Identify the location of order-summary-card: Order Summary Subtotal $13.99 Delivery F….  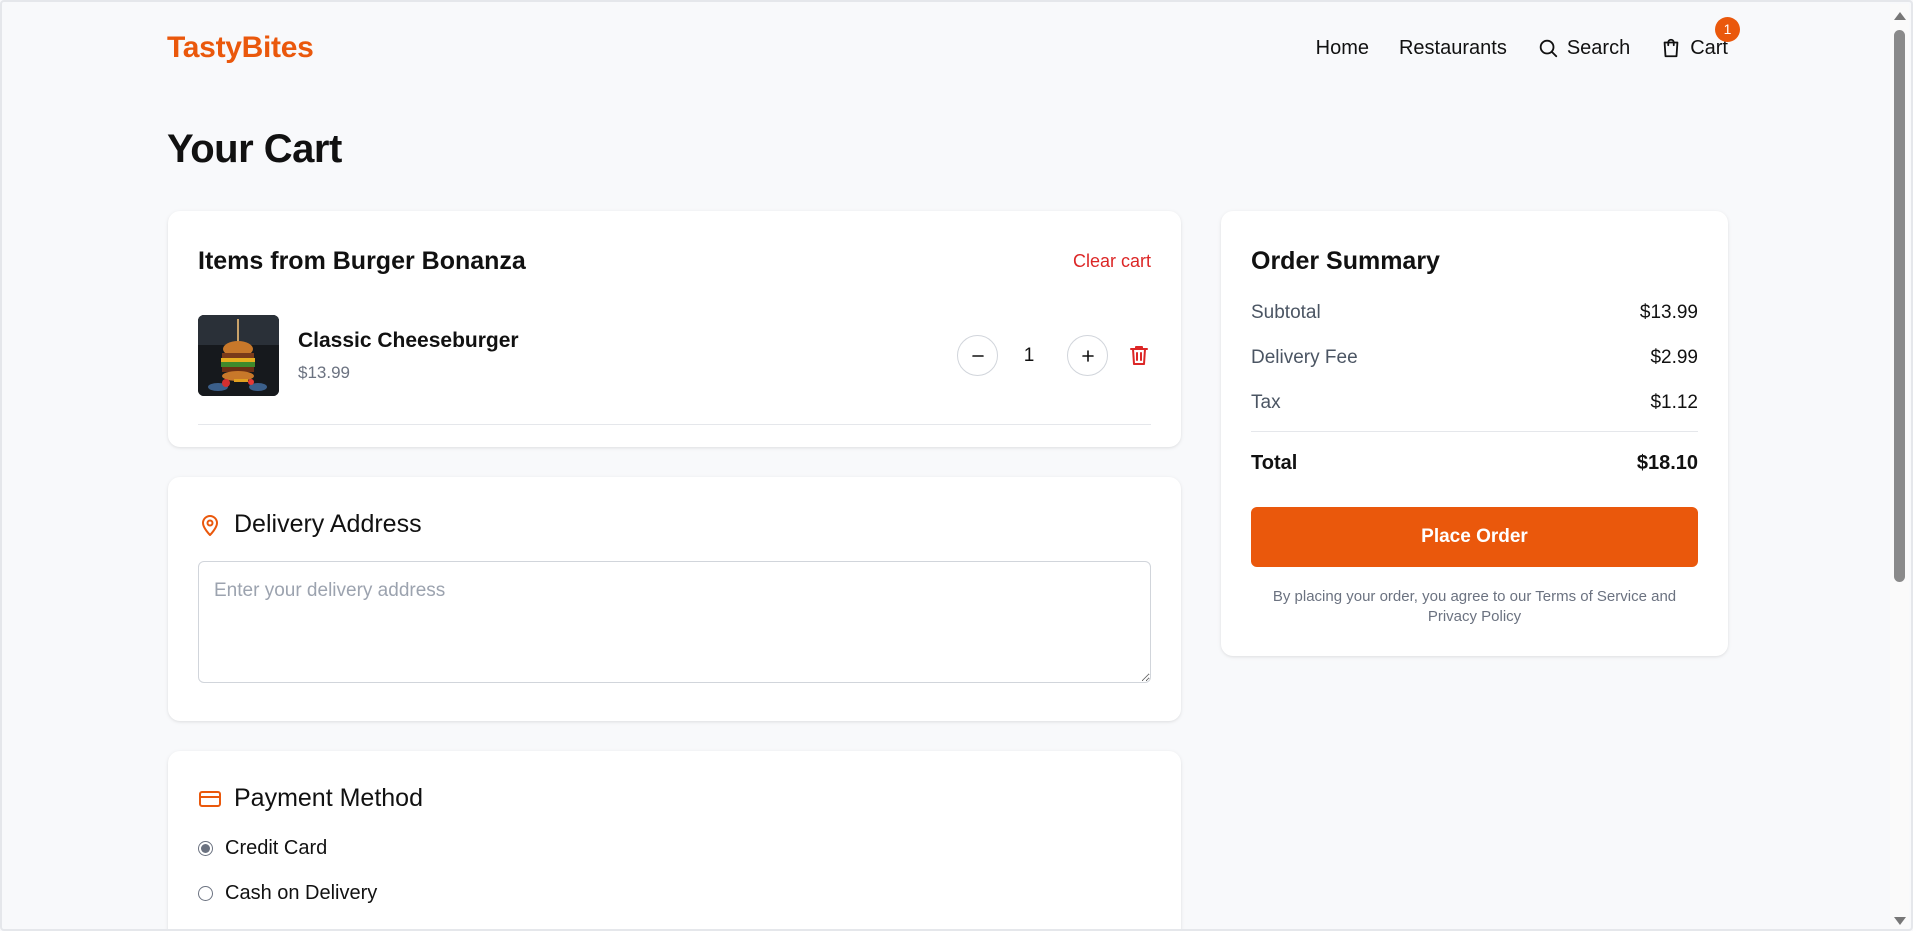
(1474, 433).